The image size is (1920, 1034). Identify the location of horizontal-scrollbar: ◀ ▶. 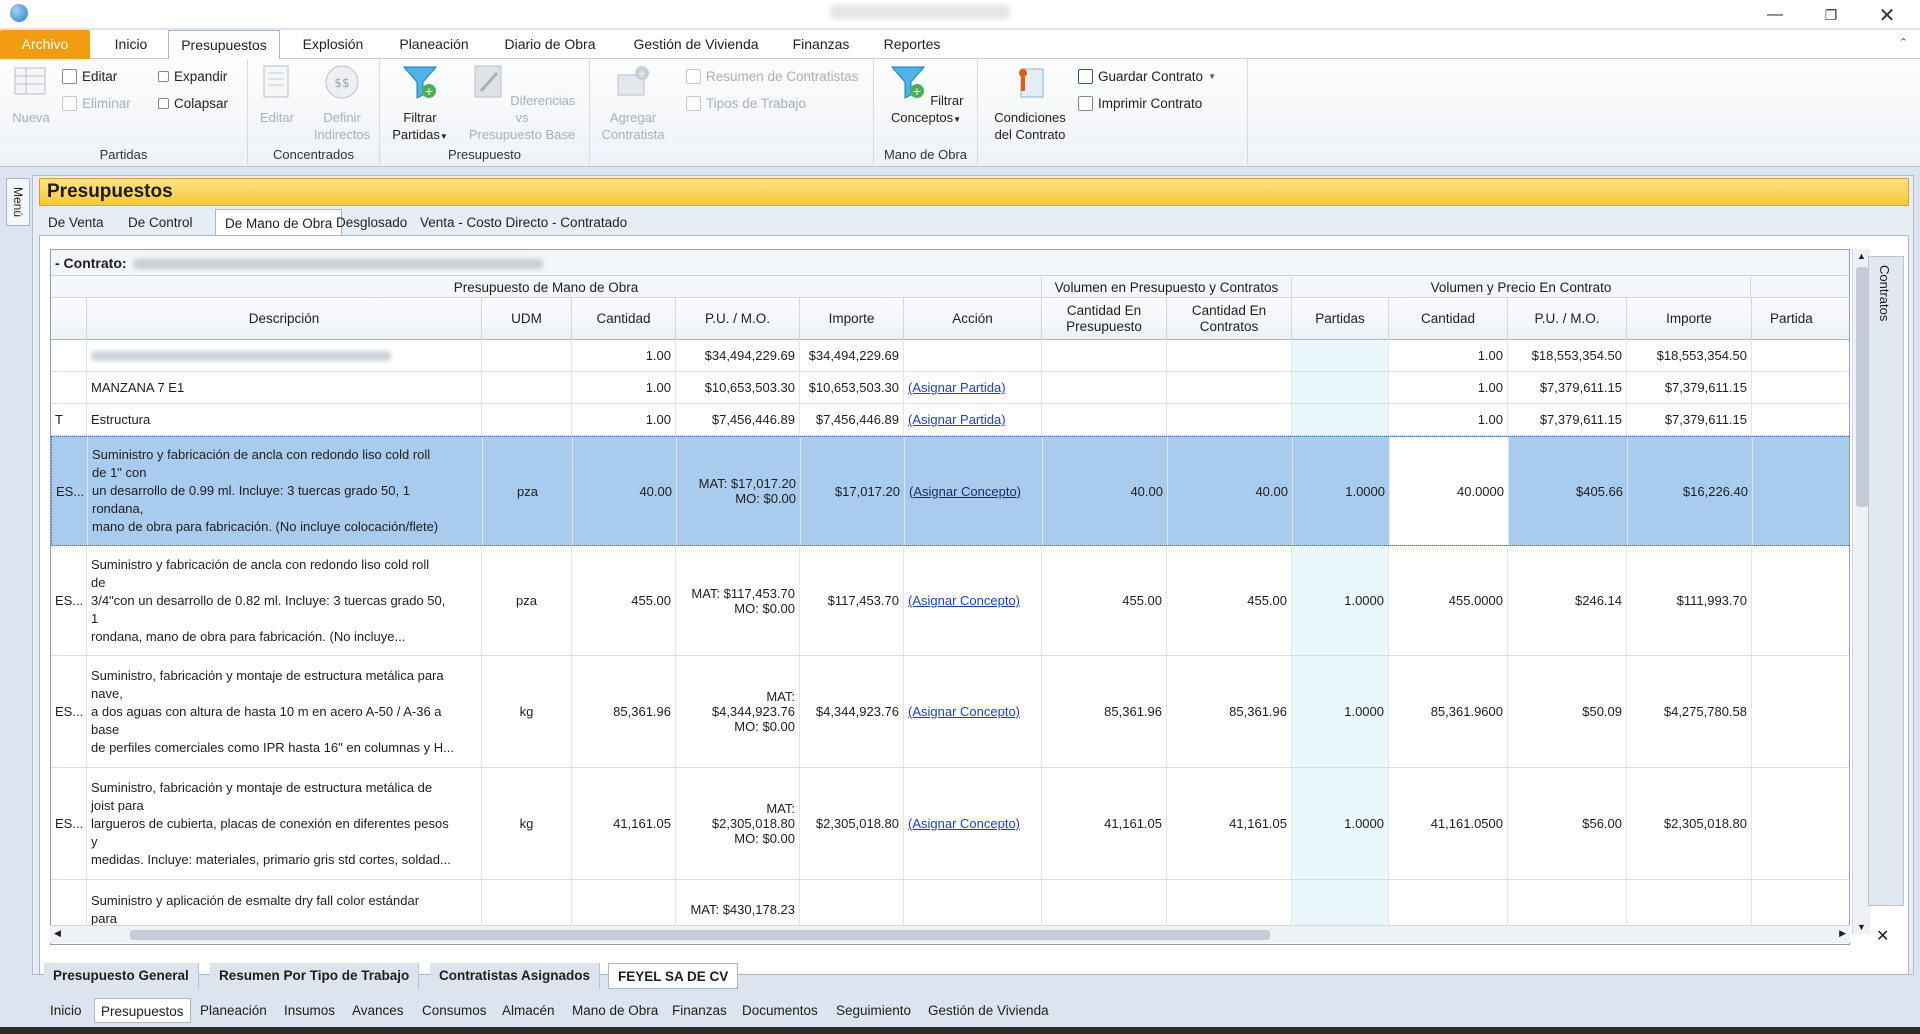
(950, 934).